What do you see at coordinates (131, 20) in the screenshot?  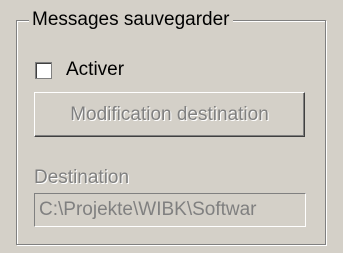 I see `groupbox-title: Messages sauvegarder` at bounding box center [131, 20].